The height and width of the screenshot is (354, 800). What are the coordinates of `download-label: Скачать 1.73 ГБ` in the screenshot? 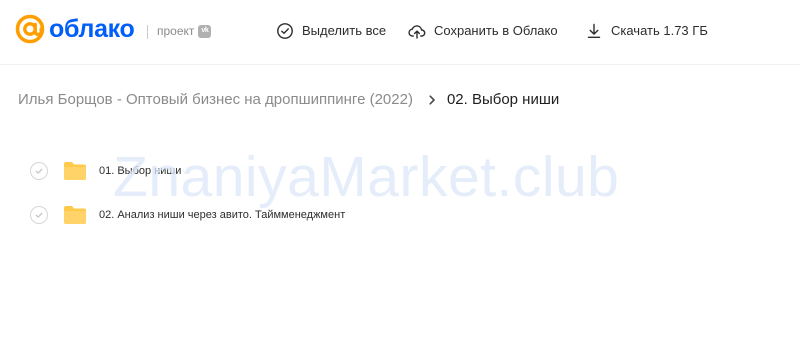 It's located at (659, 30).